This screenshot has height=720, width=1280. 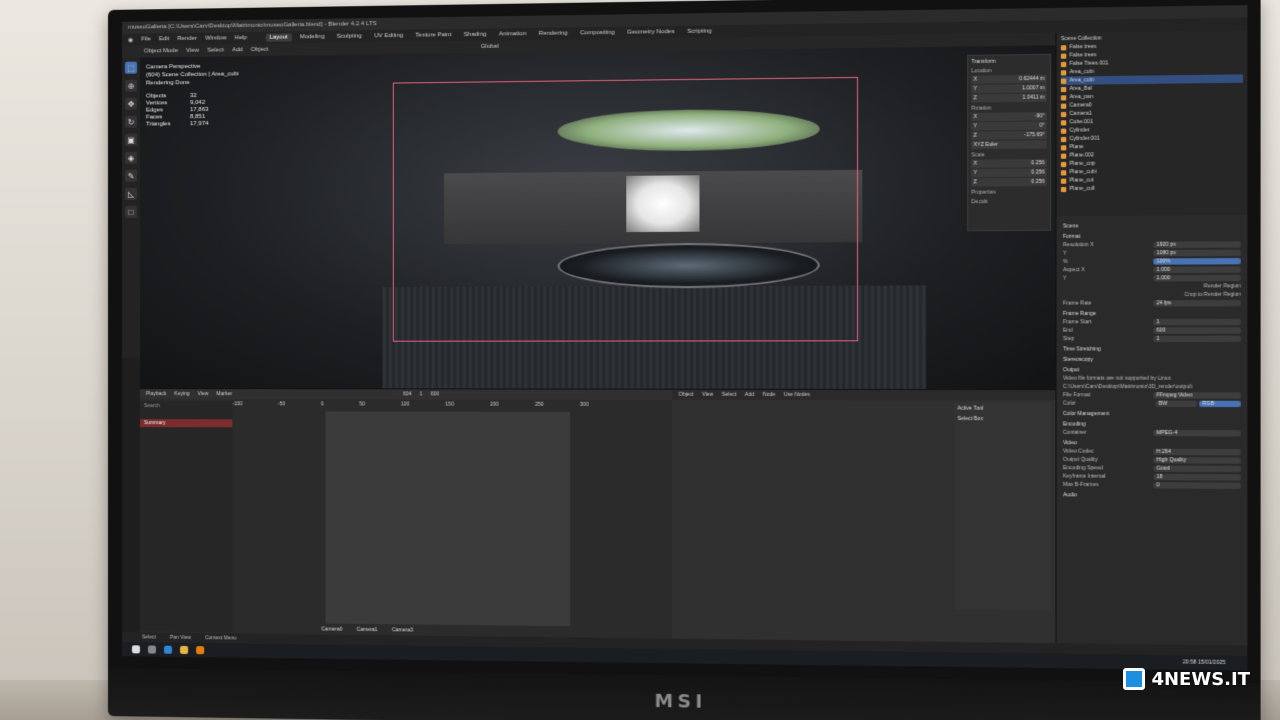 What do you see at coordinates (151, 649) in the screenshot?
I see `search-icon` at bounding box center [151, 649].